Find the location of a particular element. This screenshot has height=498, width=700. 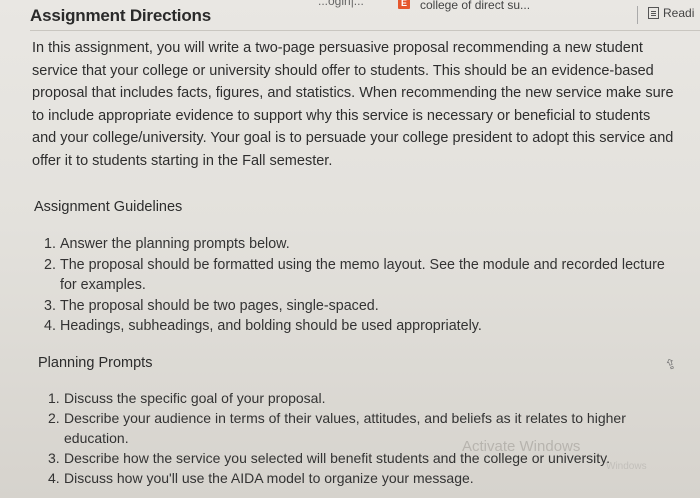

mouse-cursor-icon: ⇪ is located at coordinates (670, 364).